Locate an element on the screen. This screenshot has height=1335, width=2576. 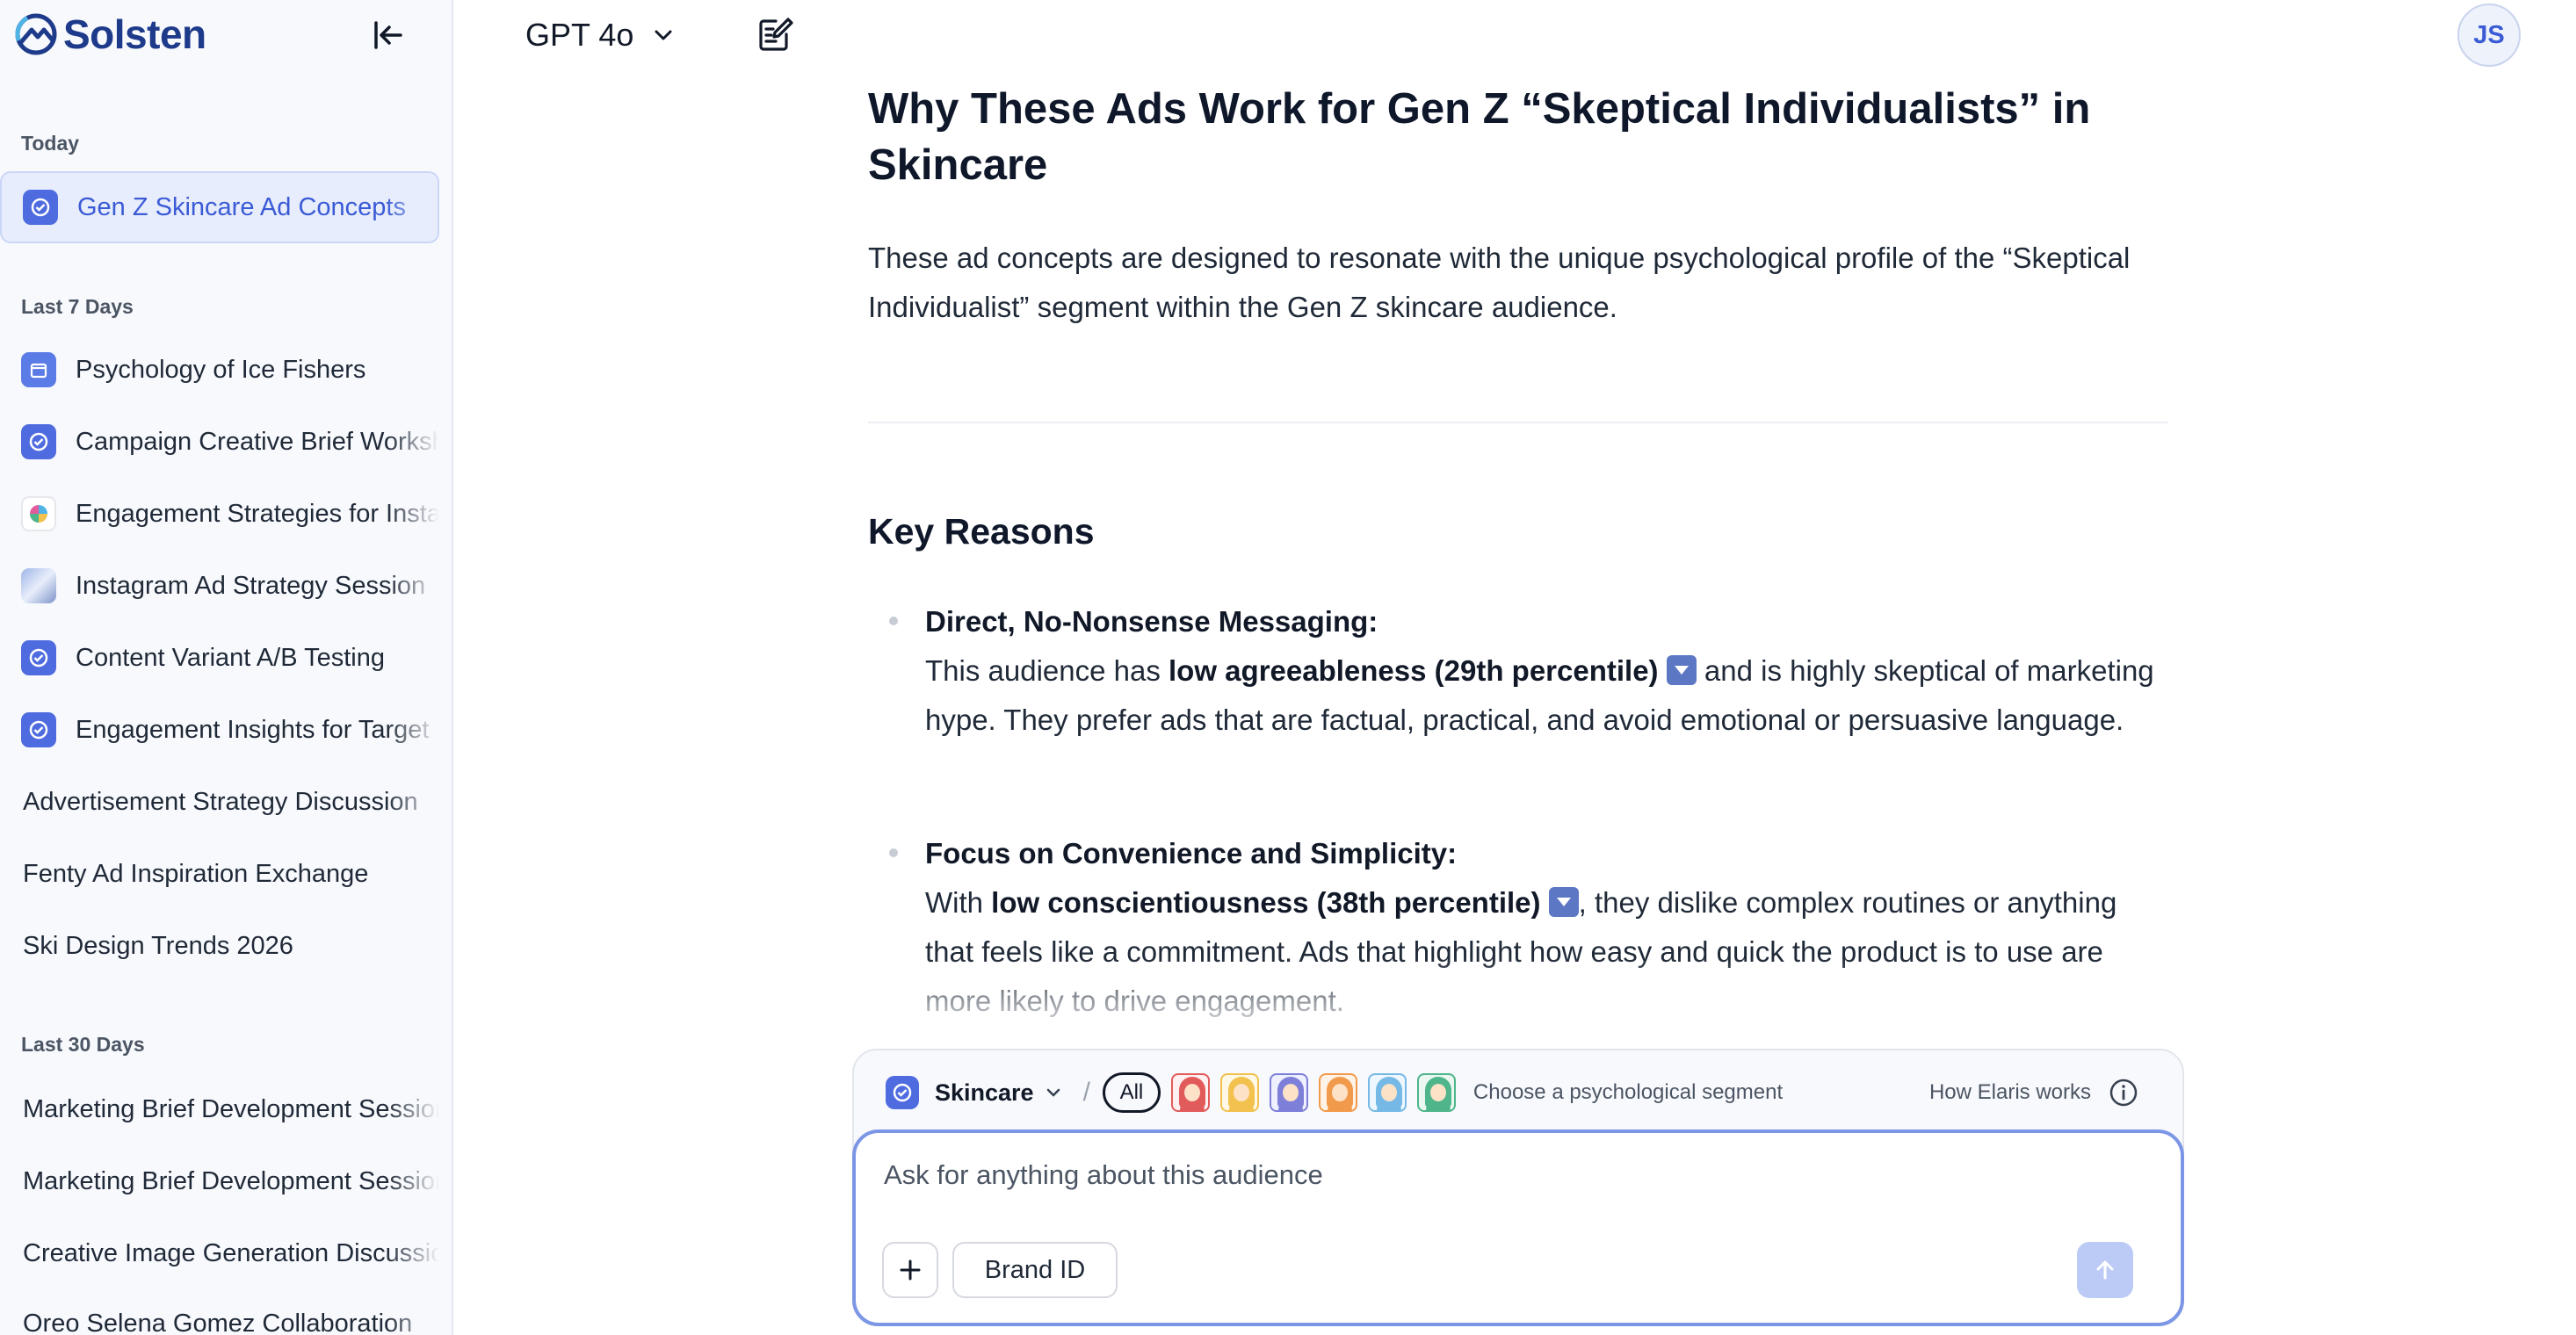
plus-icon is located at coordinates (910, 1270).